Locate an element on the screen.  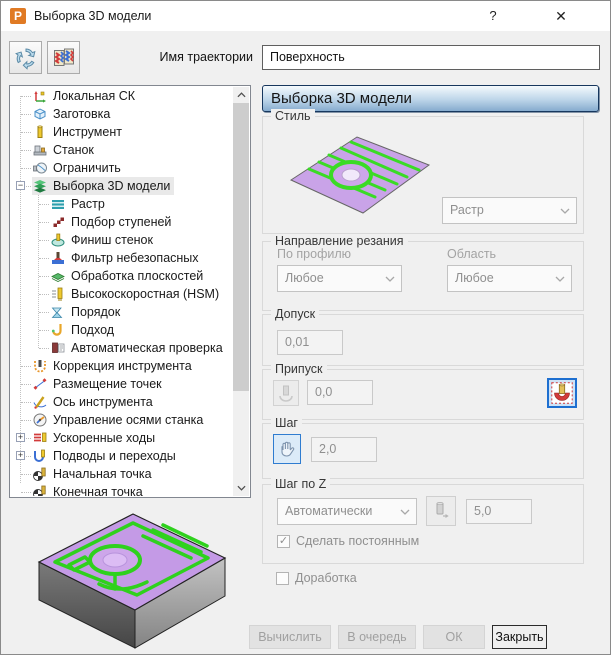
area-label: Область is located at coordinates (472, 254).